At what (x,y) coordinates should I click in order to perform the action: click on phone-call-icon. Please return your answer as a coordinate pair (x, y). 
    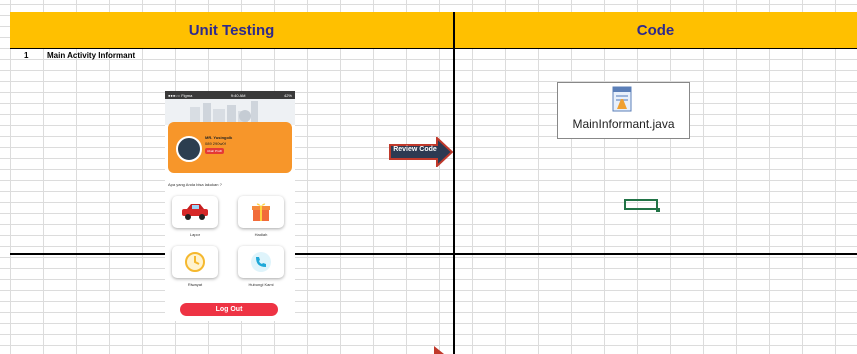
    Looking at the image, I should click on (261, 262).